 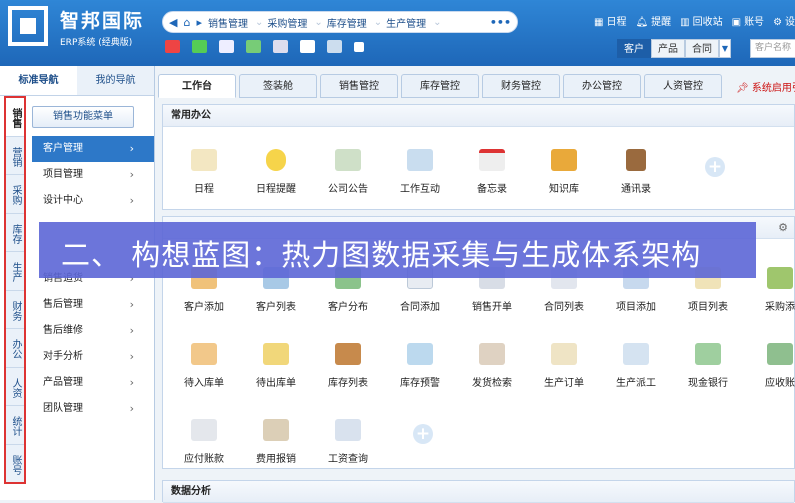 What do you see at coordinates (15, 425) in the screenshot?
I see `vtab-statistics: 统计` at bounding box center [15, 425].